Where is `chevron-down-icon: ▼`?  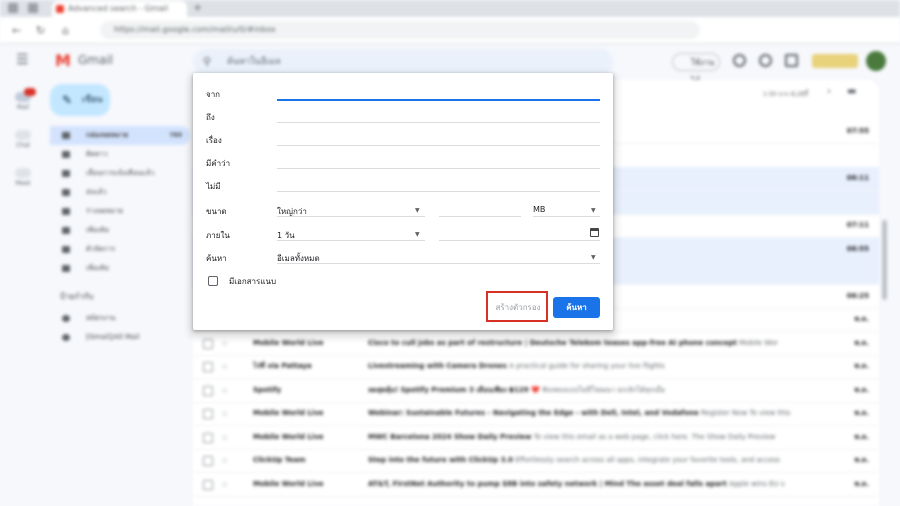
chevron-down-icon: ▼ is located at coordinates (593, 210).